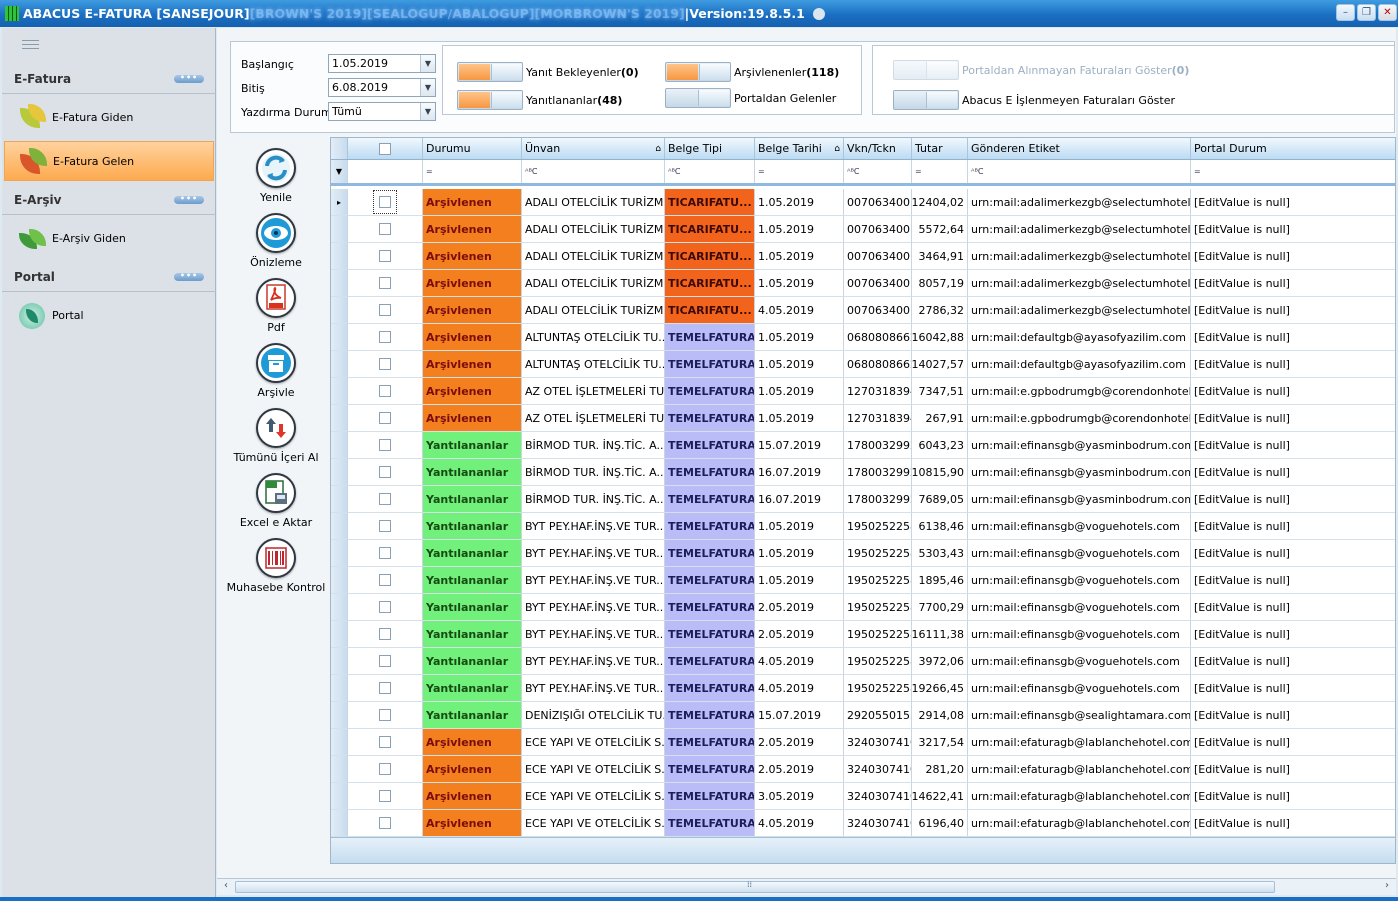  I want to click on excel-export-button: Excel e Aktar, so click(276, 501).